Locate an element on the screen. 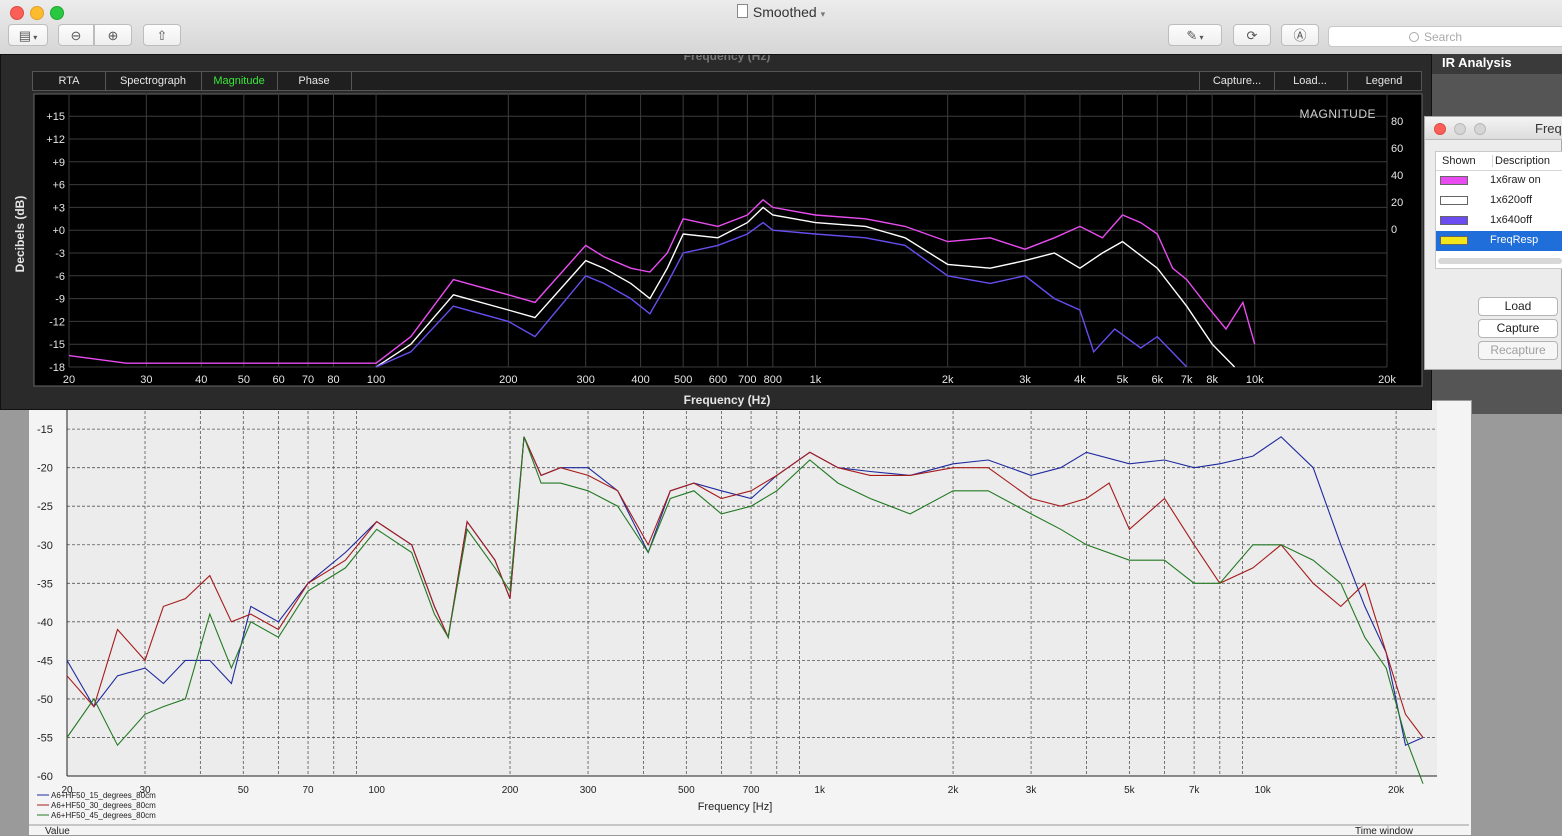  x-tick-label: 30 is located at coordinates (146, 380).